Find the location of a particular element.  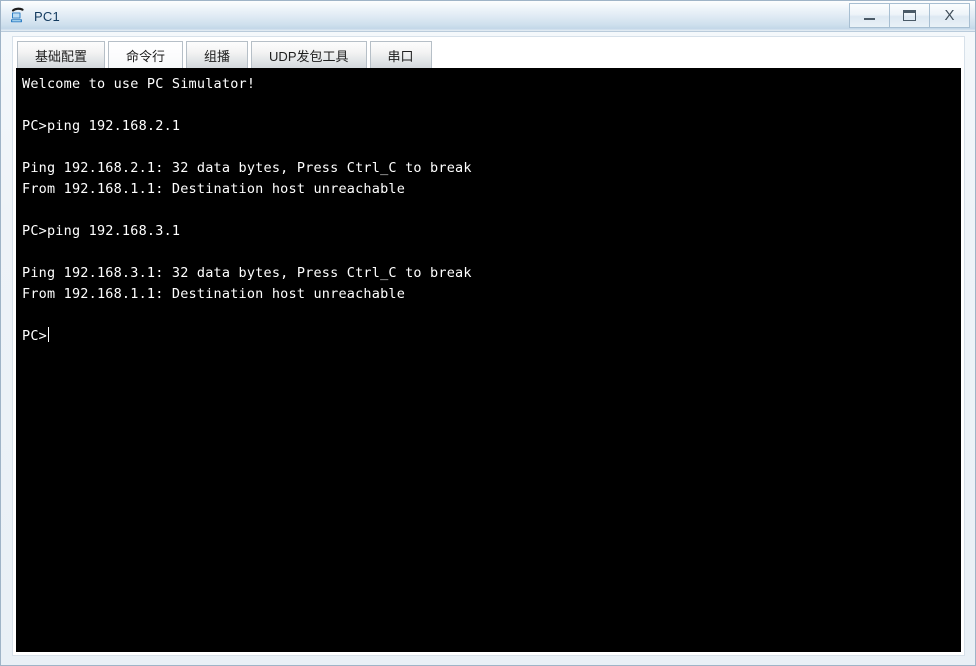

tab-label: UDP发包工具 is located at coordinates (309, 56).